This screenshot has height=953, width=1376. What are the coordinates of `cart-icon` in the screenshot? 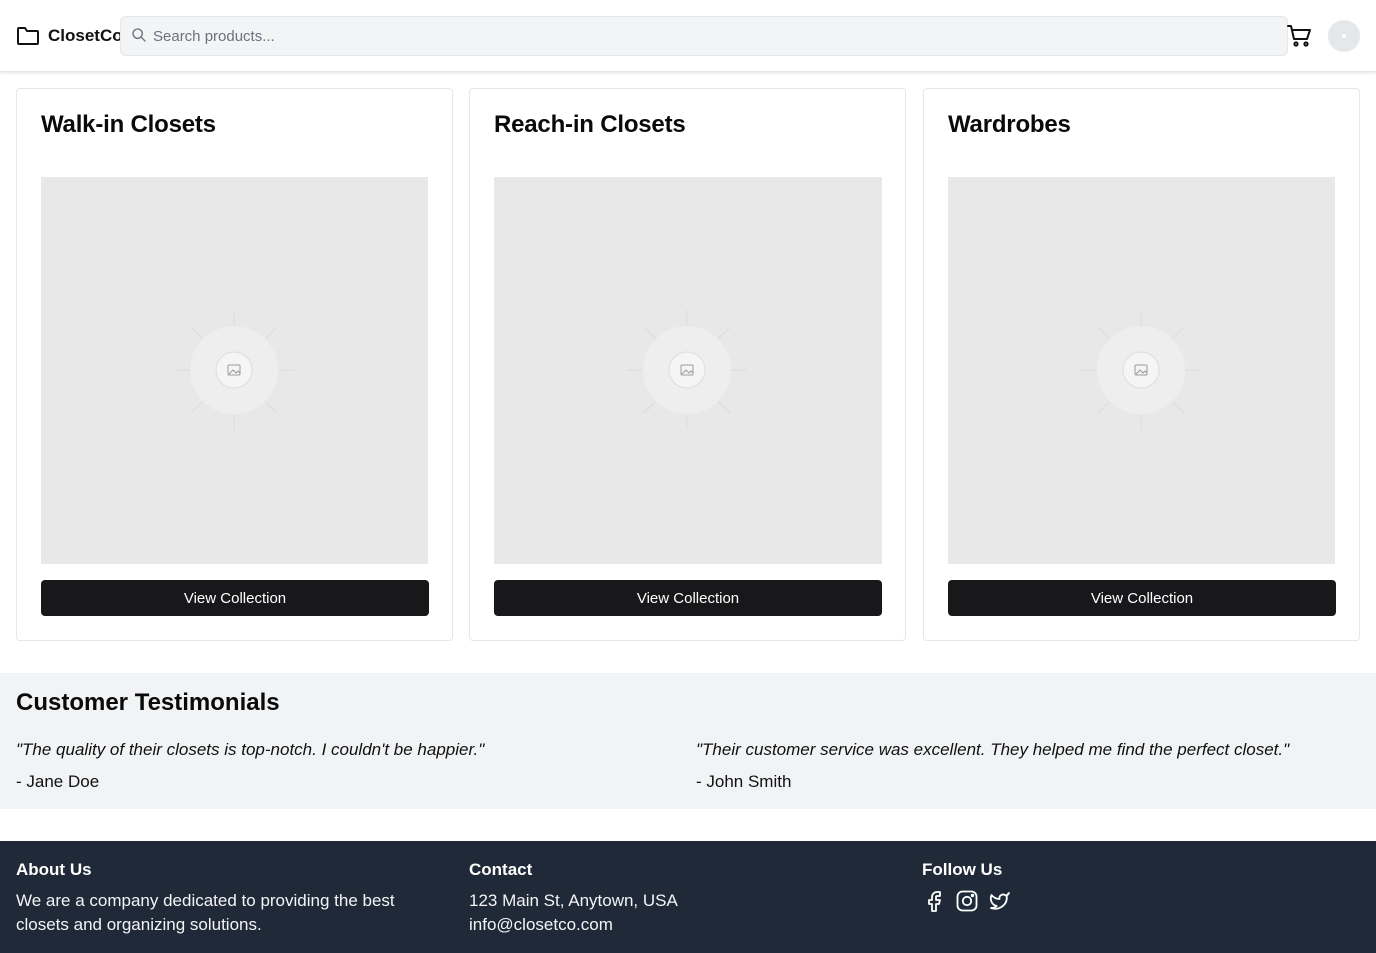 It's located at (1300, 36).